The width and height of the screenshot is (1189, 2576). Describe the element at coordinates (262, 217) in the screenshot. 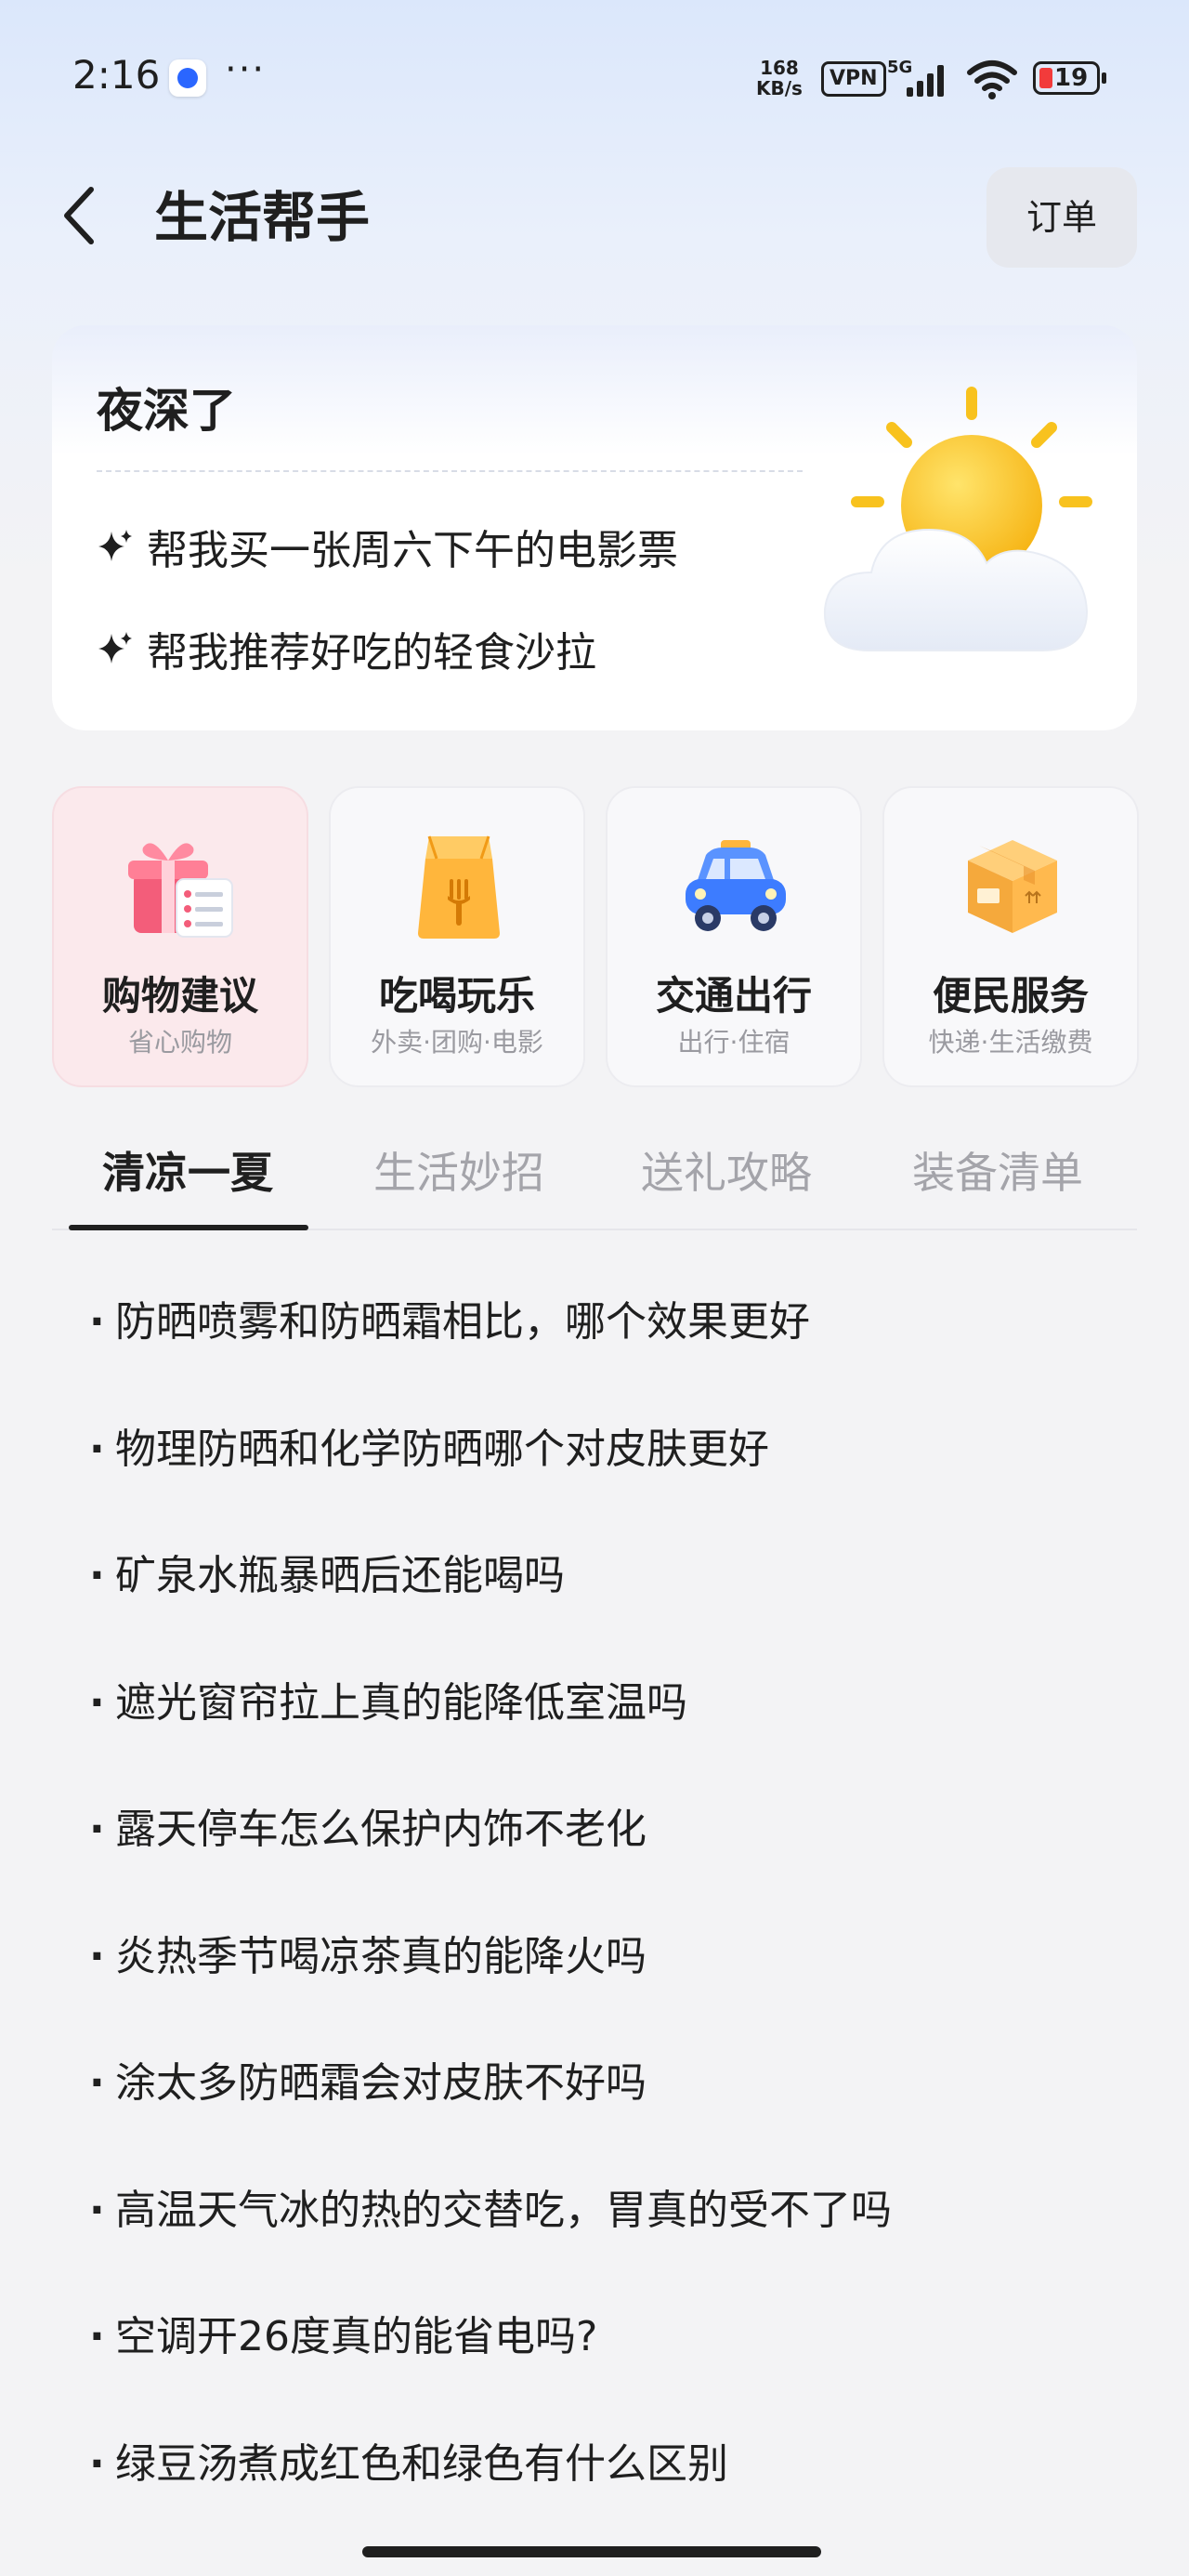

I see `page-title: 生活帮手` at that location.